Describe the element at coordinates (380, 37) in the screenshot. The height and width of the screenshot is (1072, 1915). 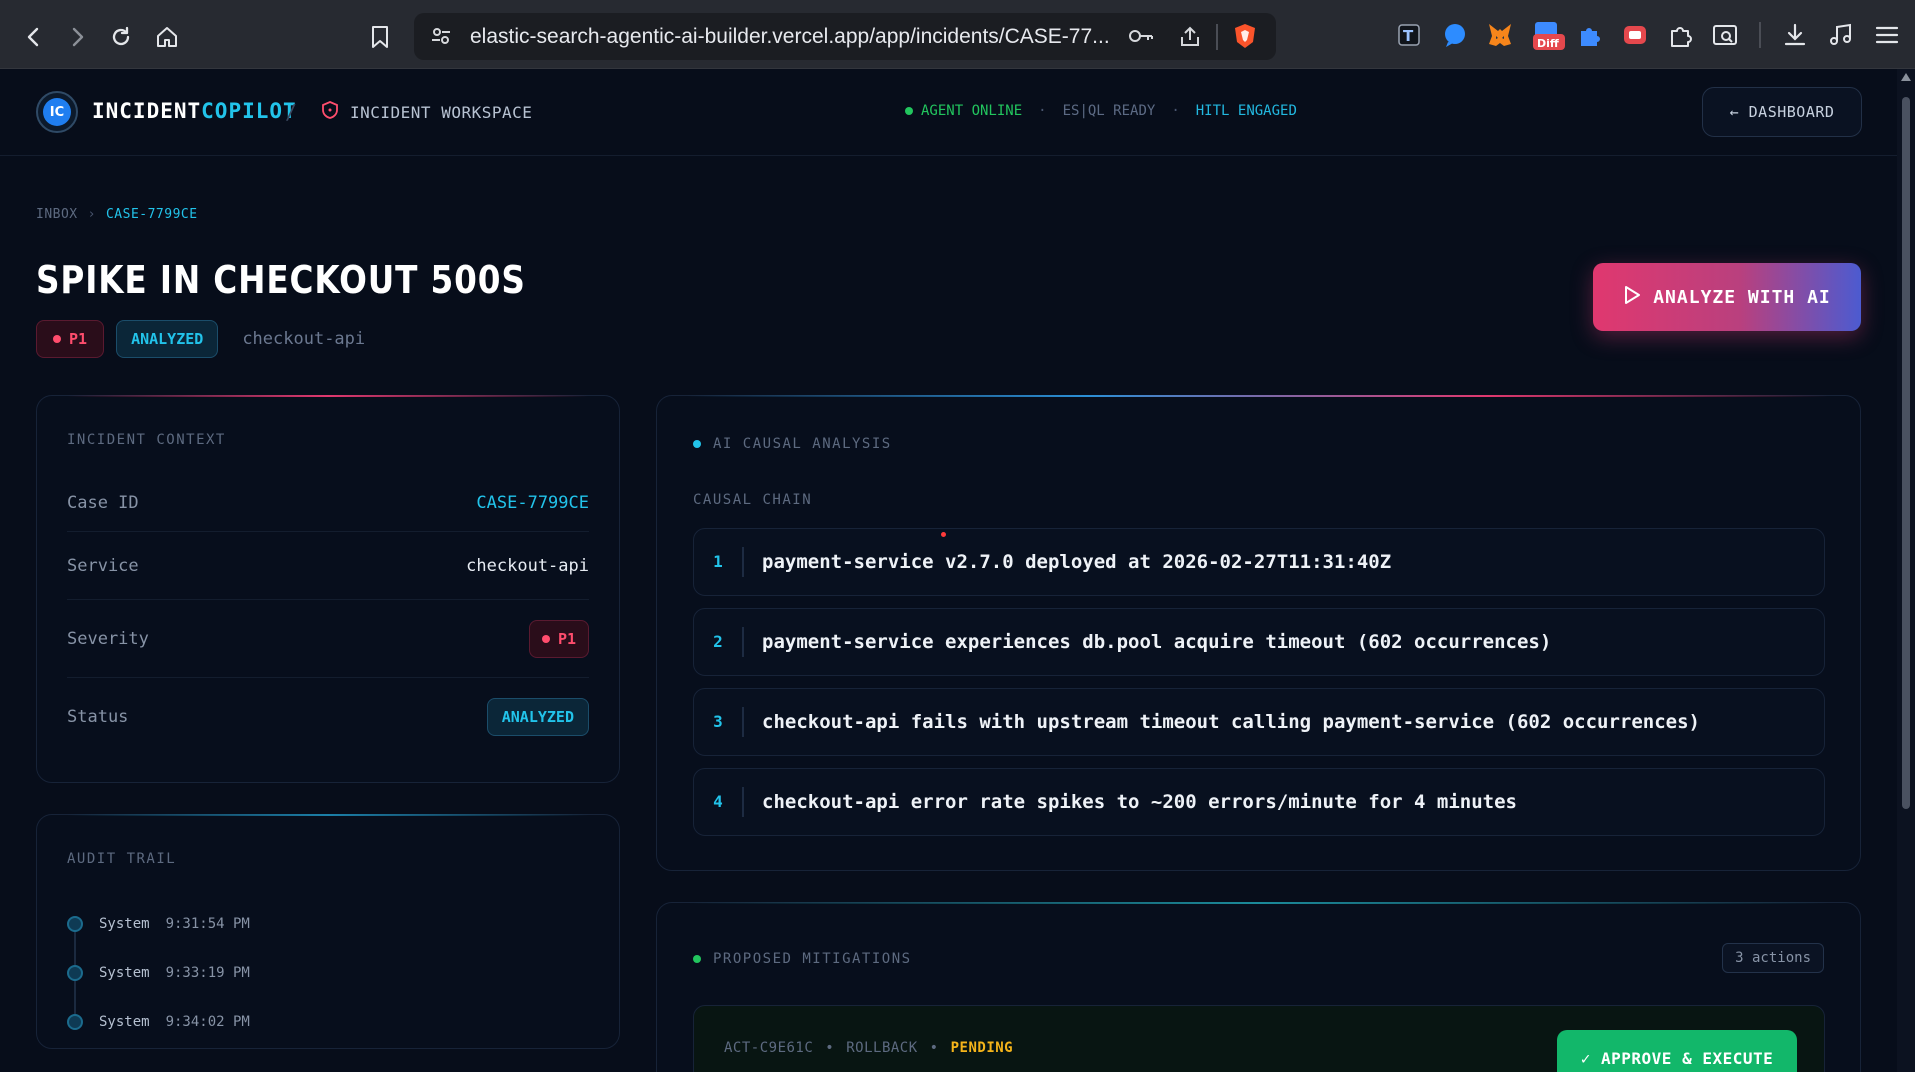
I see `bookmark-icon` at that location.